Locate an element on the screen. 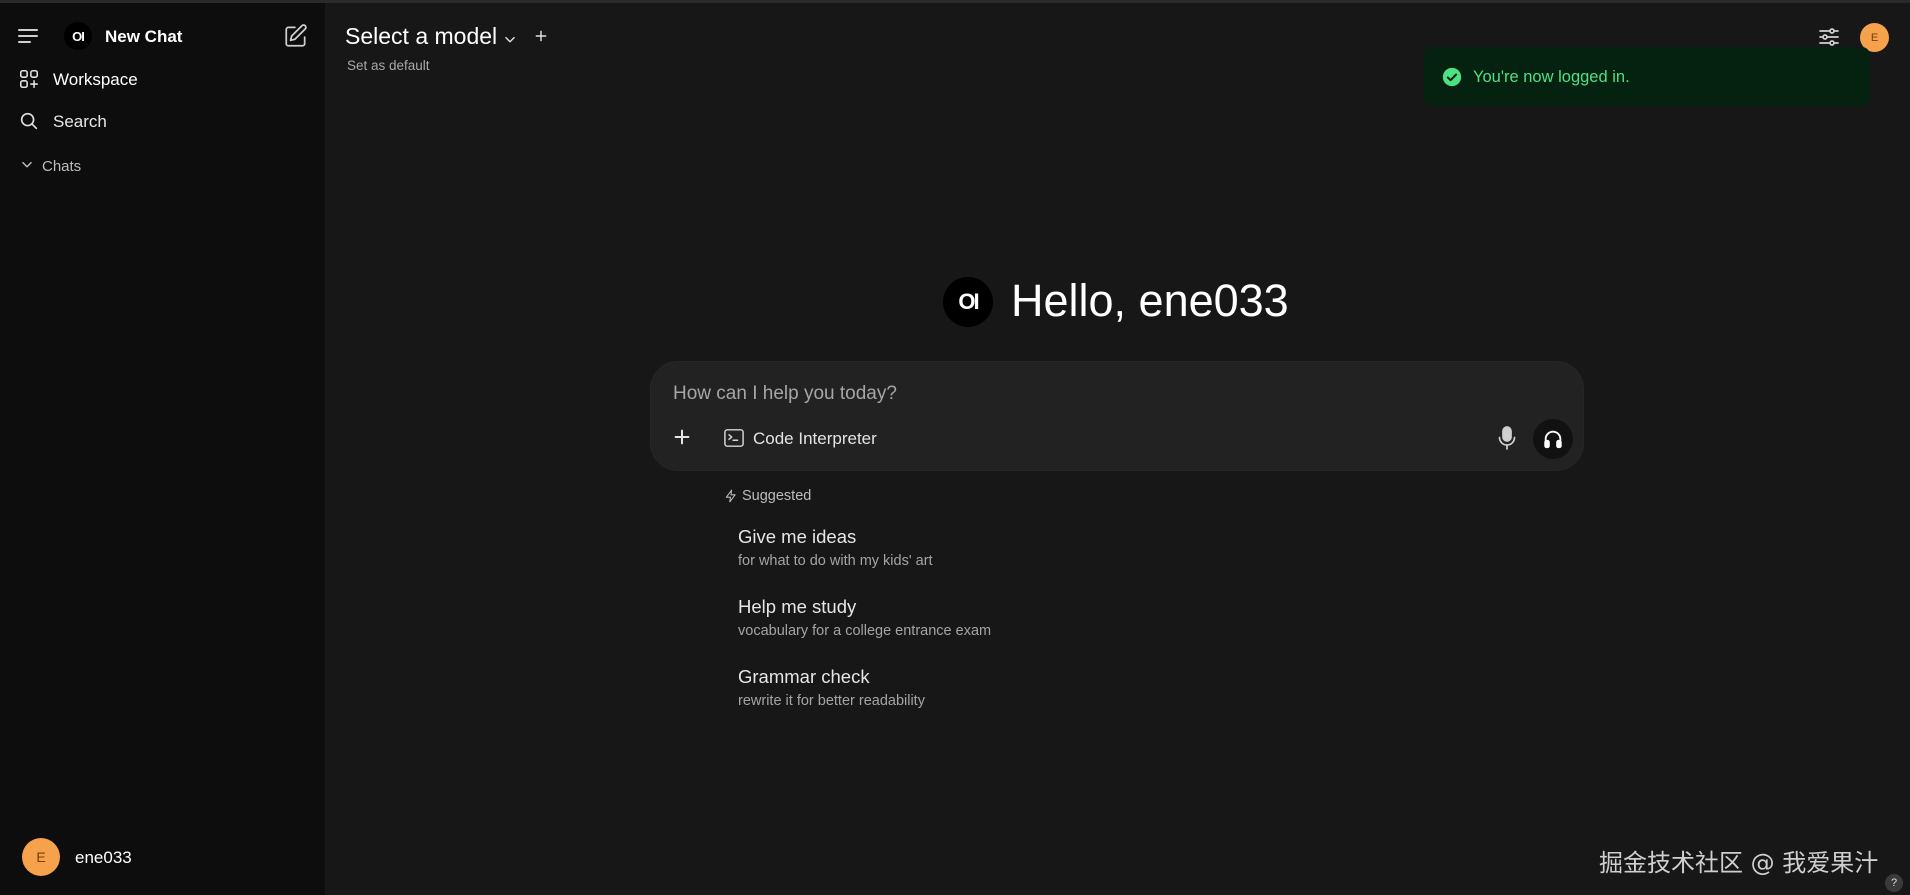  headphones-icon is located at coordinates (1553, 439).